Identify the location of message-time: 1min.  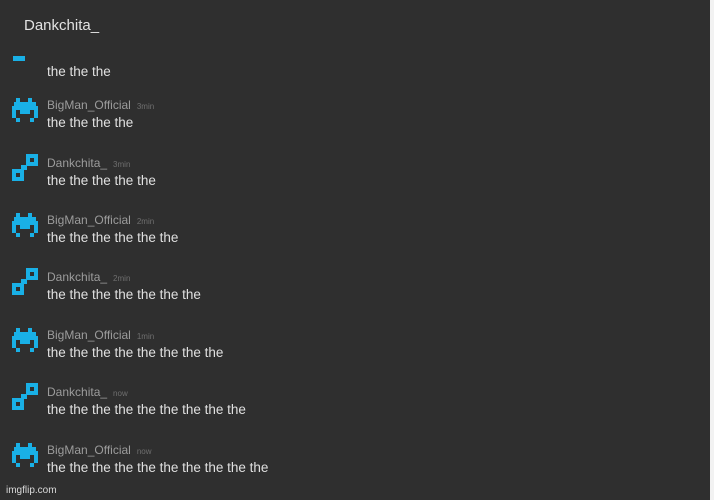
(145, 336).